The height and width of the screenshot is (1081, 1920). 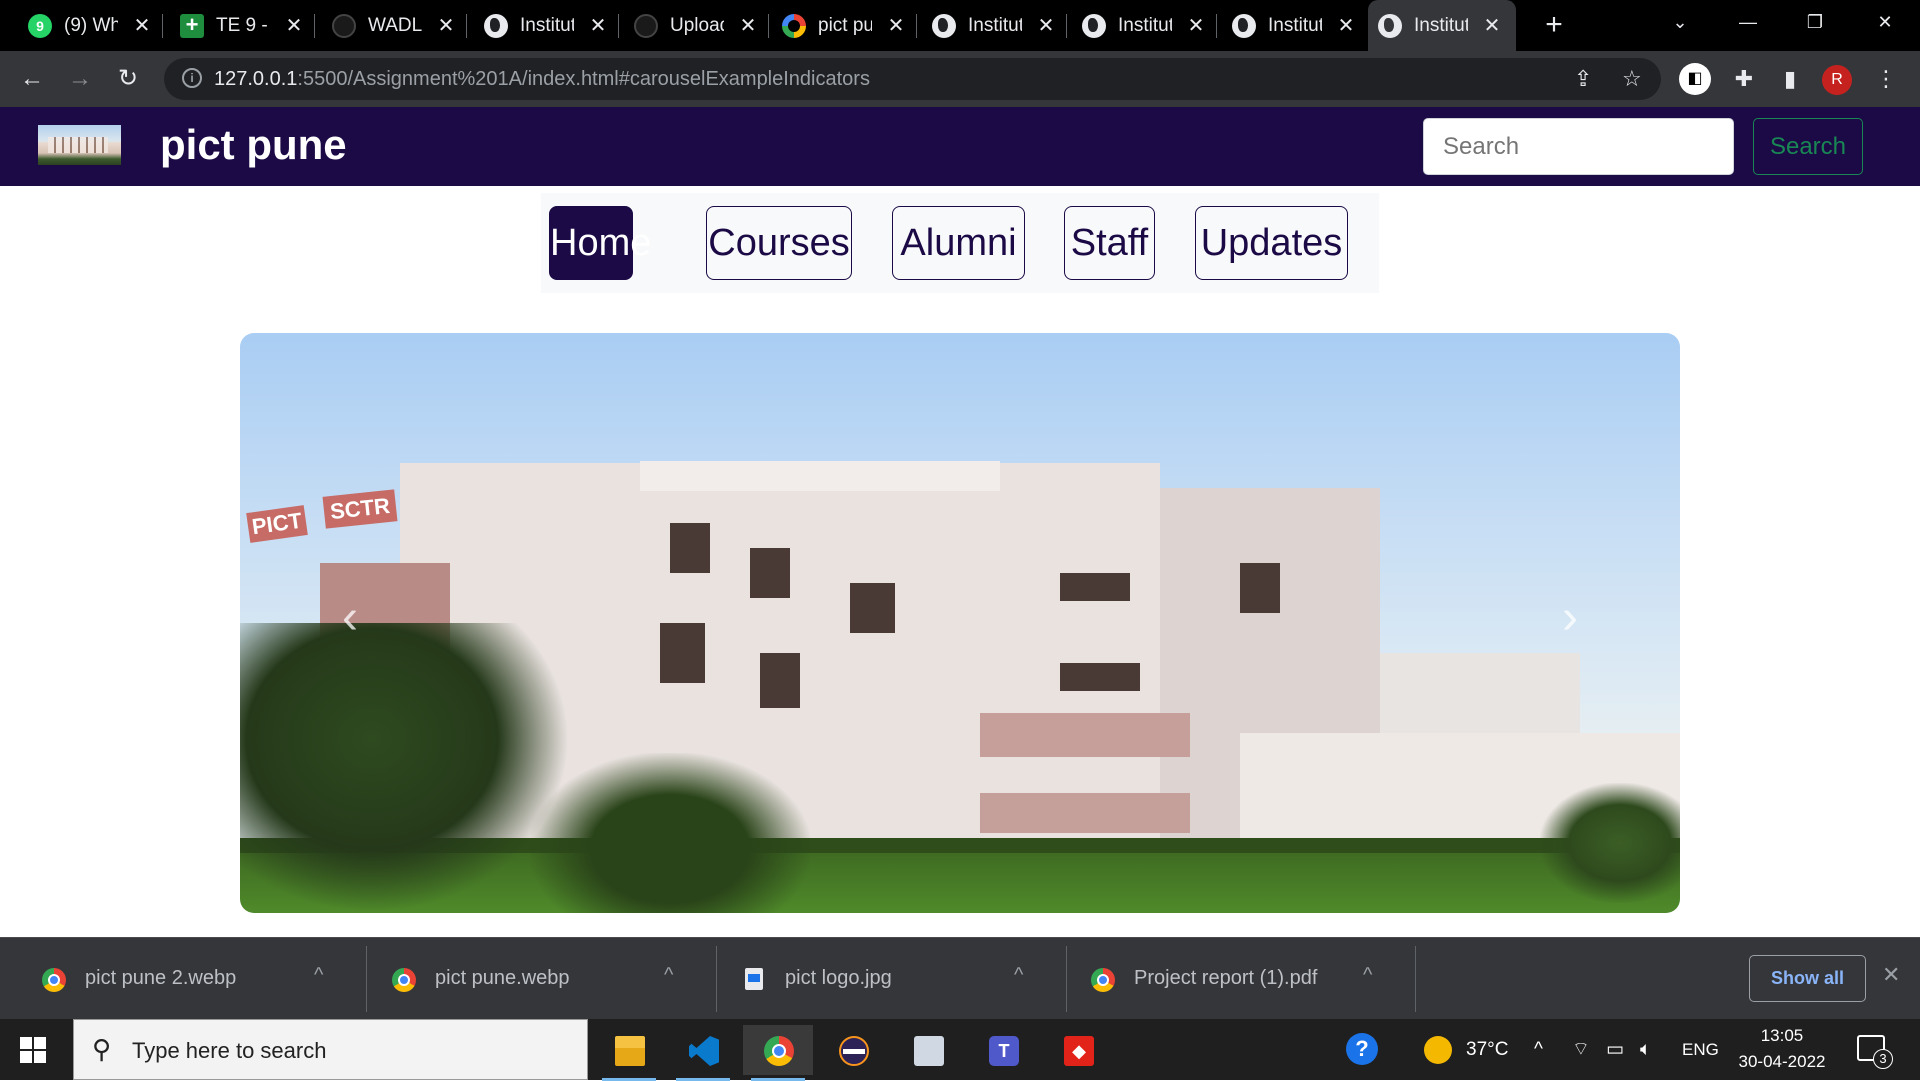 What do you see at coordinates (1362, 1049) in the screenshot?
I see `help-icon: ?` at bounding box center [1362, 1049].